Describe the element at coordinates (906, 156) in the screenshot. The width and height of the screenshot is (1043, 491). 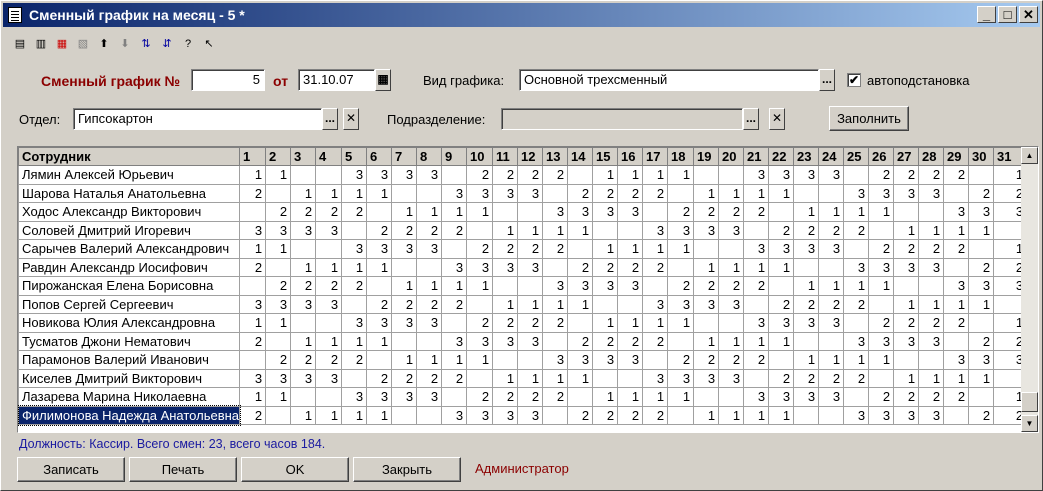
I see `day-column-header: 27` at that location.